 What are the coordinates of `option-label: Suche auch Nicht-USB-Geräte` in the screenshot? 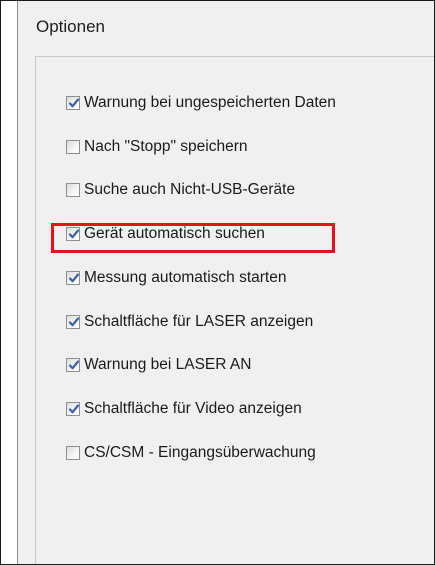 It's located at (190, 189).